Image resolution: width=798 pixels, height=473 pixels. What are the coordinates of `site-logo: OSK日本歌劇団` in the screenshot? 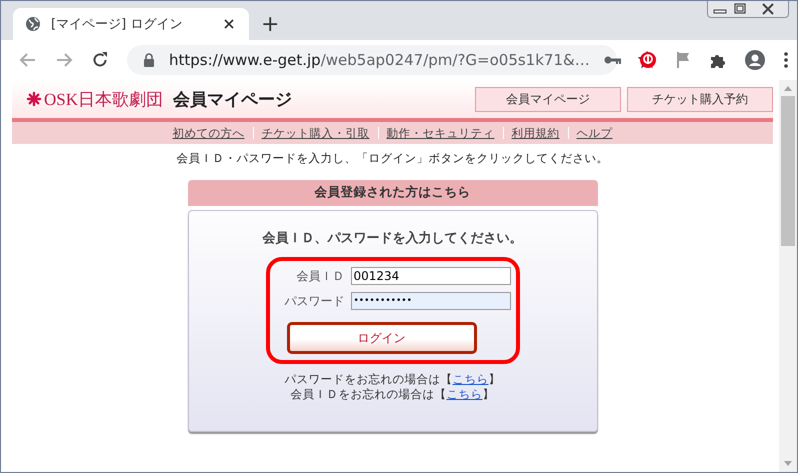 It's located at (104, 99).